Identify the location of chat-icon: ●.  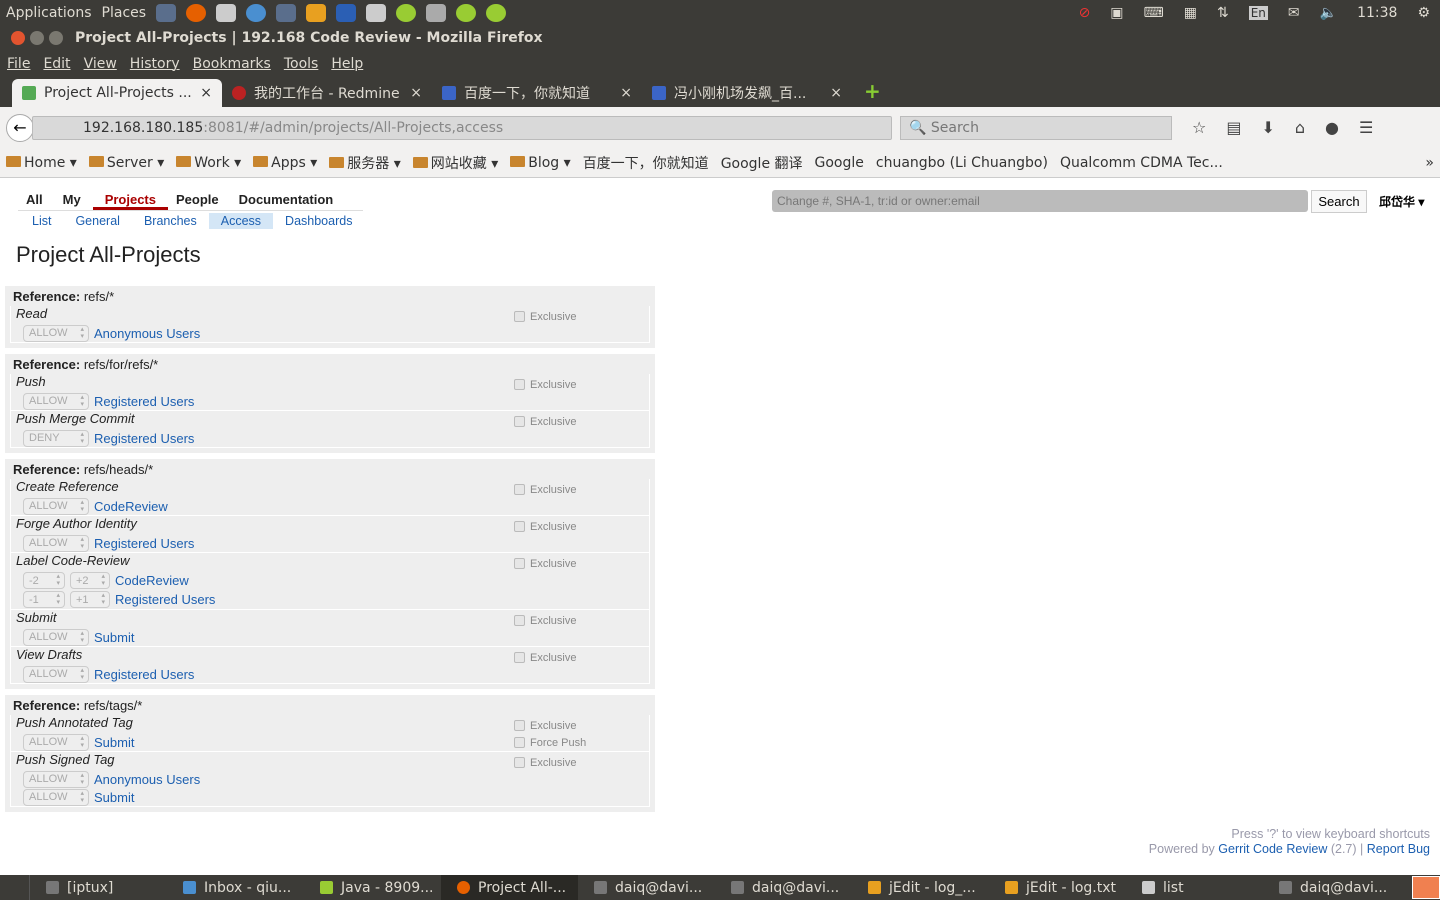
(1332, 127).